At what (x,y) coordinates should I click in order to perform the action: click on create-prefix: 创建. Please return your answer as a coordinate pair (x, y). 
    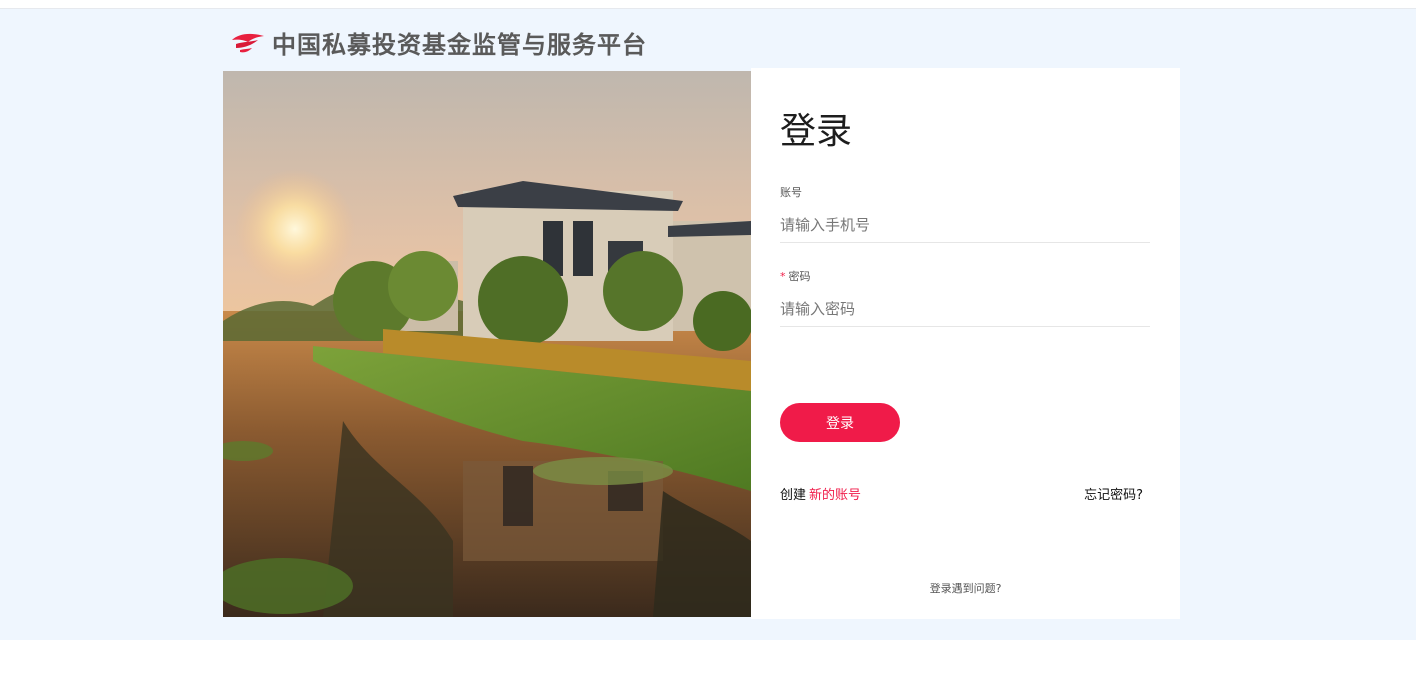
    Looking at the image, I should click on (793, 495).